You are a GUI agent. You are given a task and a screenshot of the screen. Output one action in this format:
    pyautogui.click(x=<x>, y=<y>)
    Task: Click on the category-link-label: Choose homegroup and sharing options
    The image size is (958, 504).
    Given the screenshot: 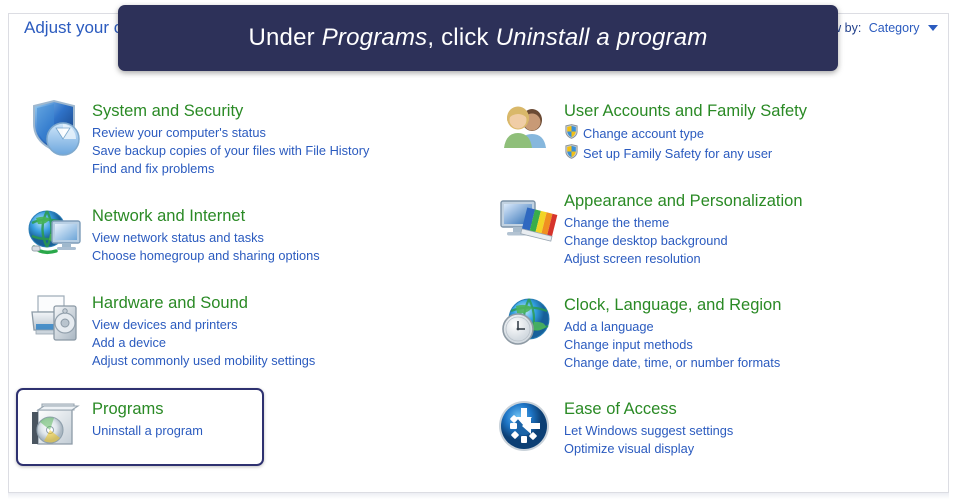 What is the action you would take?
    pyautogui.click(x=206, y=255)
    